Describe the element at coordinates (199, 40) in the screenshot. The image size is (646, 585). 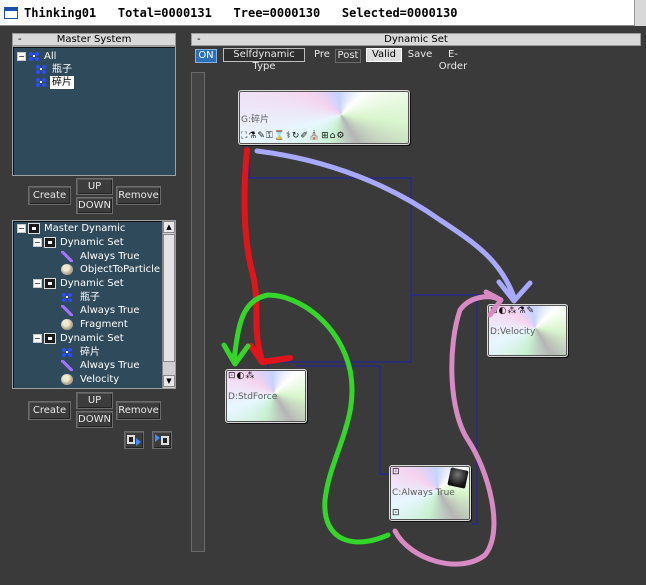
I see `dynamic-set-collapse-icon: -` at that location.